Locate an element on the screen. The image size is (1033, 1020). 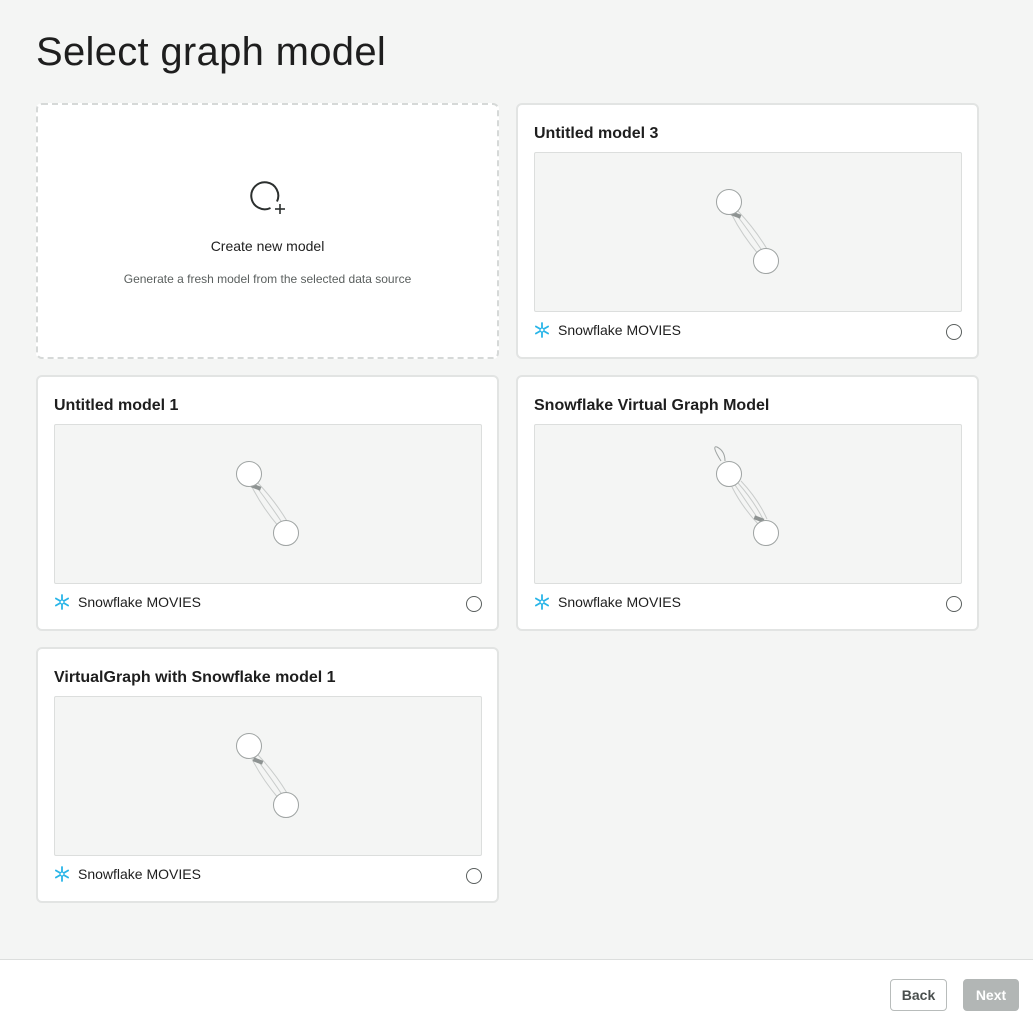
model-card: Untitled model 3 Snowflake MOVIES is located at coordinates (747, 231).